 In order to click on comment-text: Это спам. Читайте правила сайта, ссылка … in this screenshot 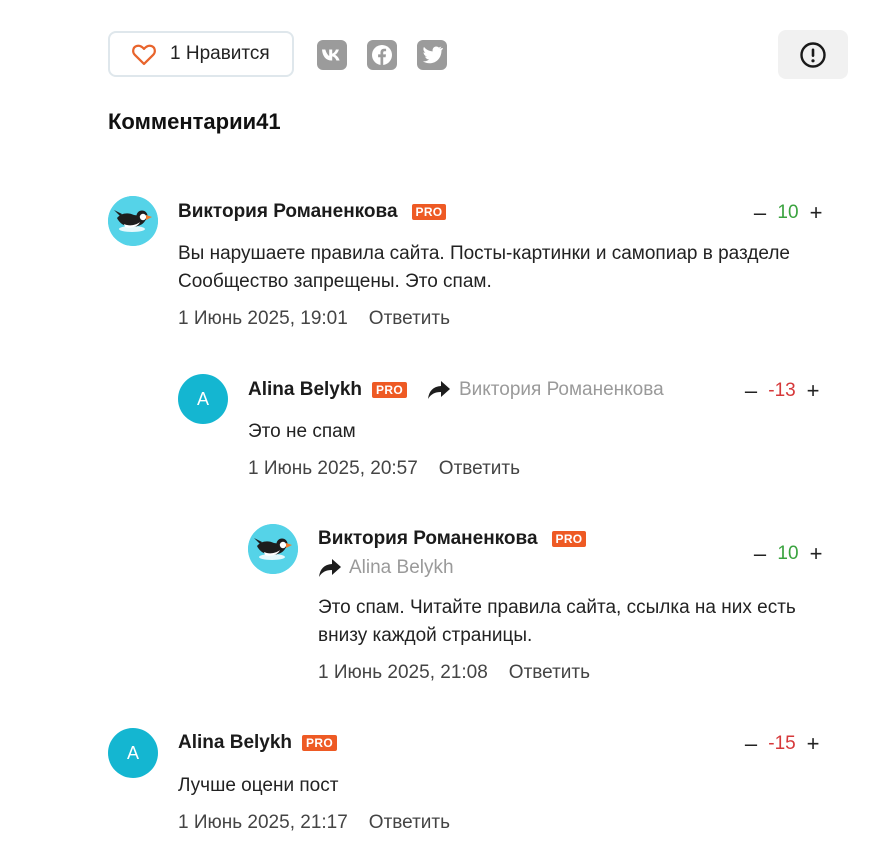, I will do `click(557, 621)`.